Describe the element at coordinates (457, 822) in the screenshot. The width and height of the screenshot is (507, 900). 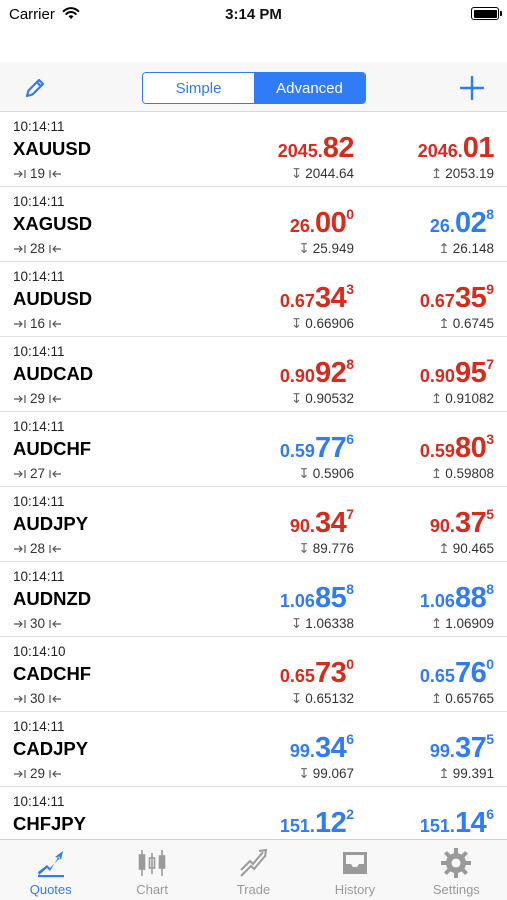
I see `ask-price: 151.146` at that location.